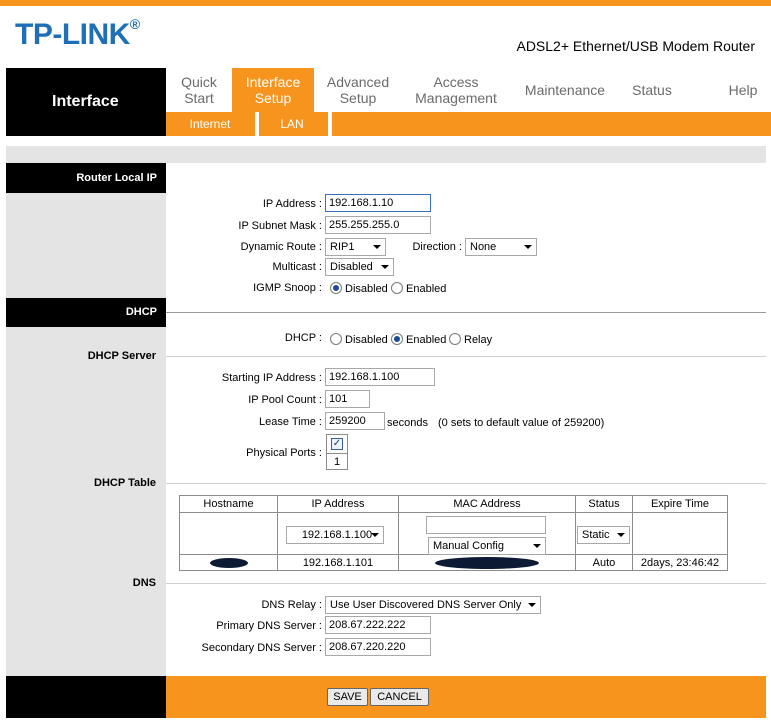  I want to click on heading-dhcp: DHCP, so click(86, 312).